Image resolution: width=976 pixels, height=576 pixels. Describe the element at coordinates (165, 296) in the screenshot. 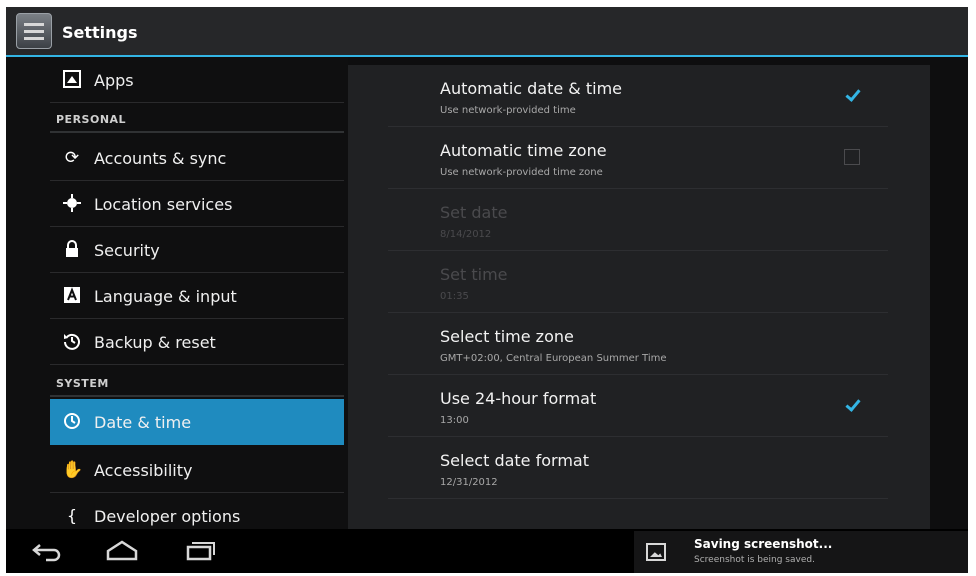

I see `sidebar-item-label: Language & input` at that location.